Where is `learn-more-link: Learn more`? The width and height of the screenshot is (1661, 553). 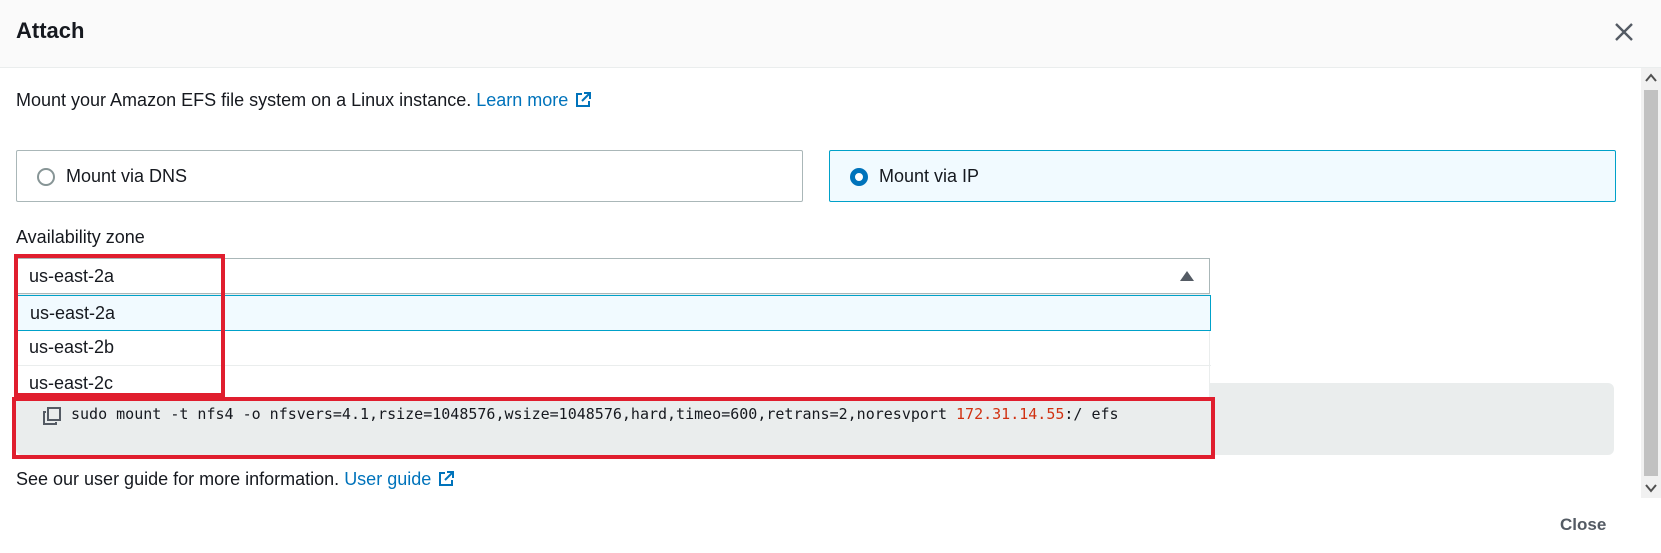 learn-more-link: Learn more is located at coordinates (534, 100).